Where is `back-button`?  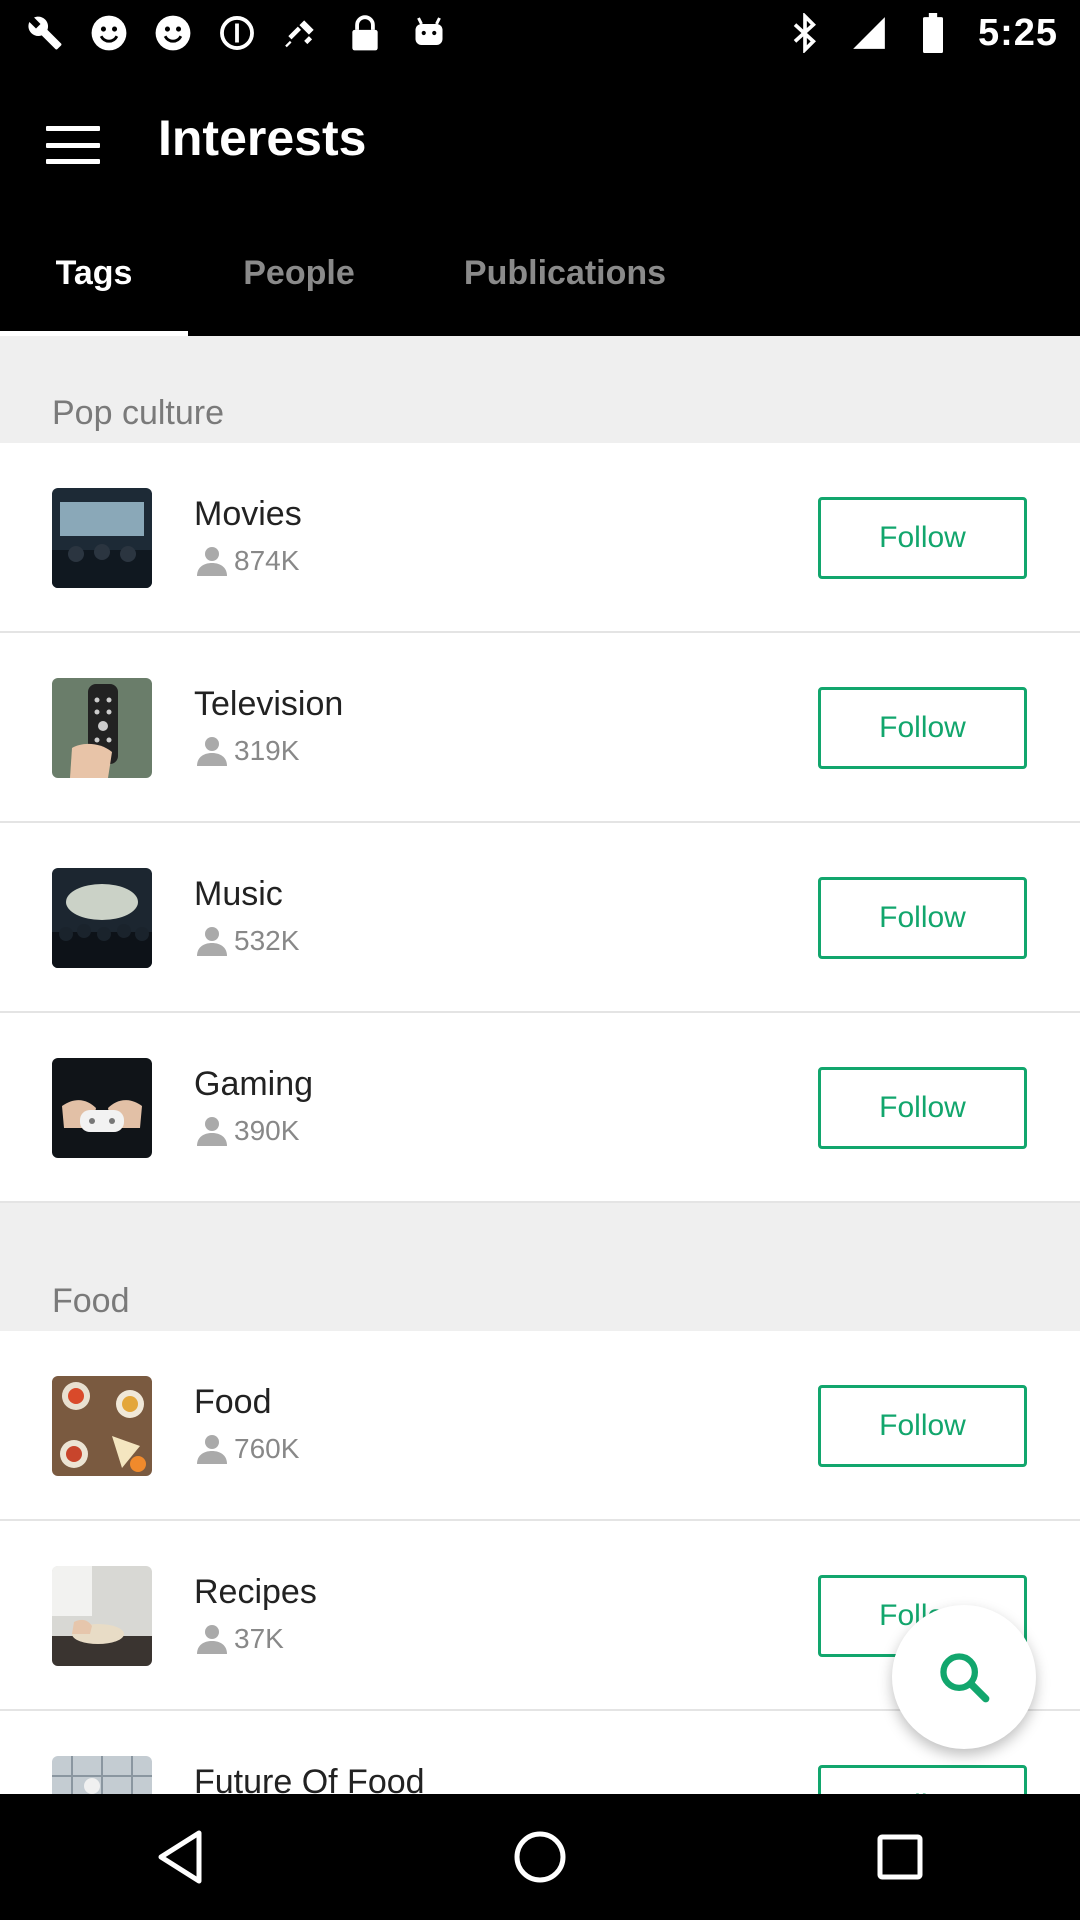
back-button is located at coordinates (180, 1857).